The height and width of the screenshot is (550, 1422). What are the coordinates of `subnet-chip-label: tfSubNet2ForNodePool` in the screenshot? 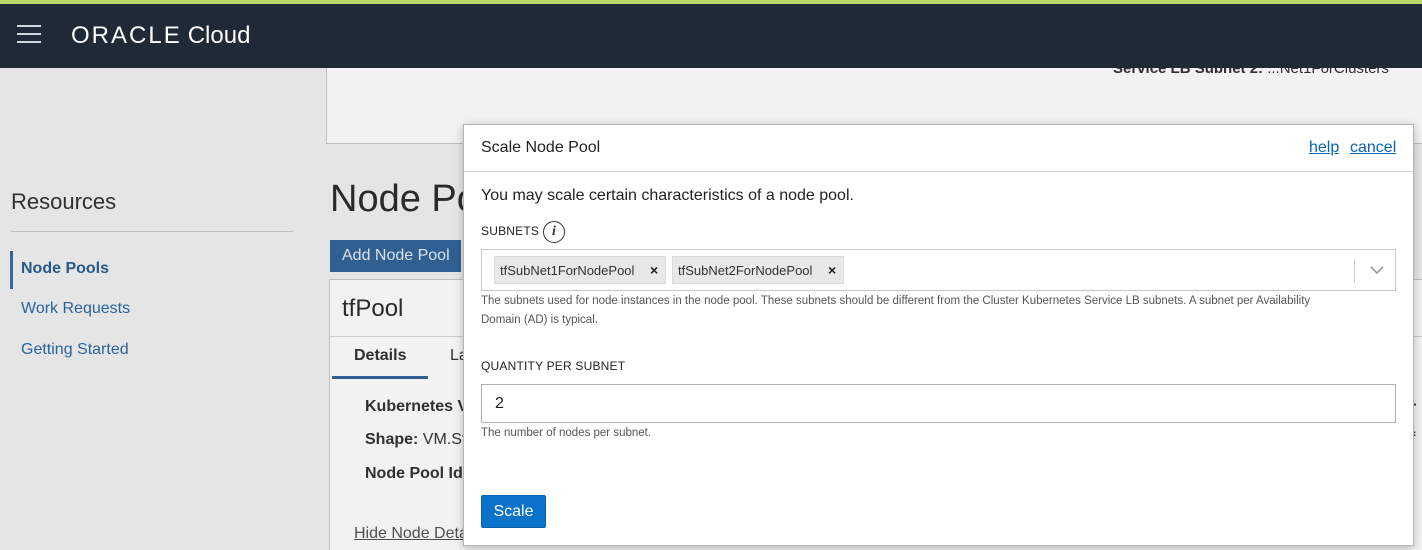 It's located at (745, 270).